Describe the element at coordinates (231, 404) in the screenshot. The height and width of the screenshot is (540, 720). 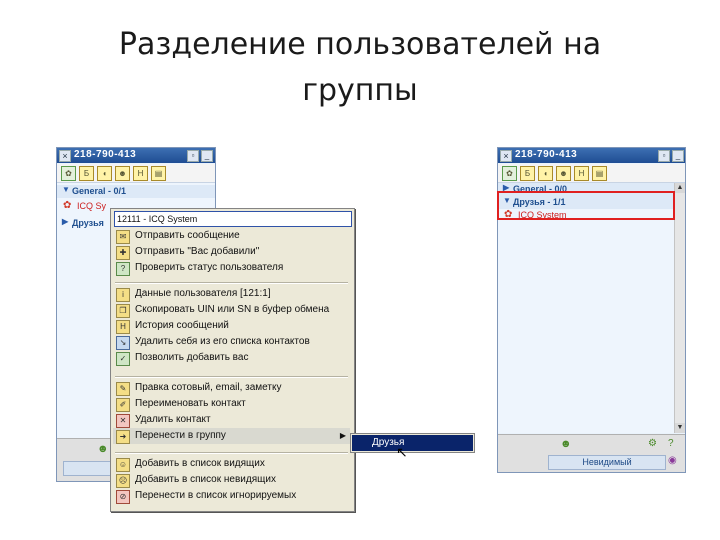
I see `menu-item-rename: ✐ Переименовать контакт` at that location.